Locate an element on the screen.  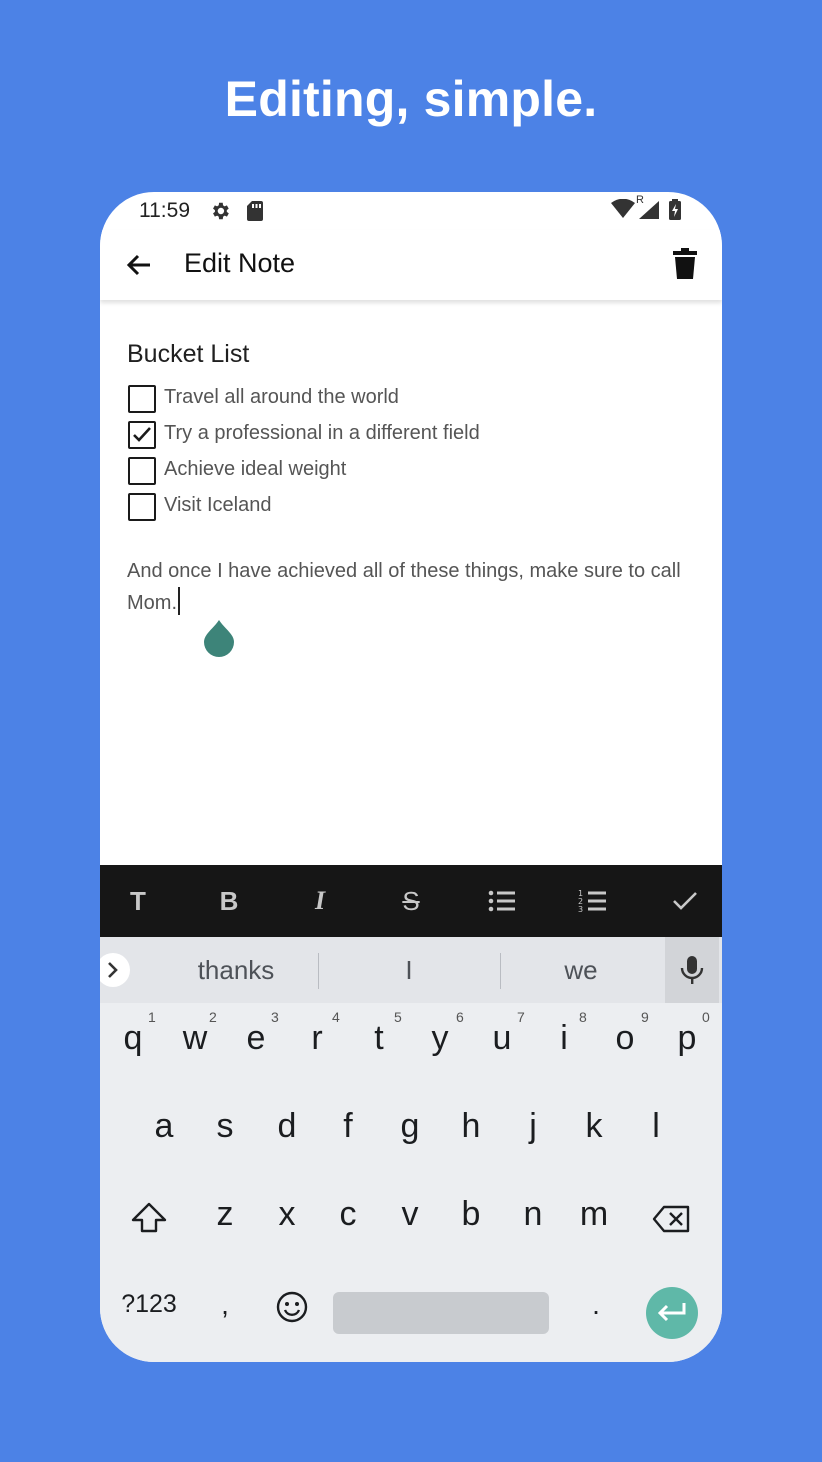
expand-button is located at coordinates (115, 970).